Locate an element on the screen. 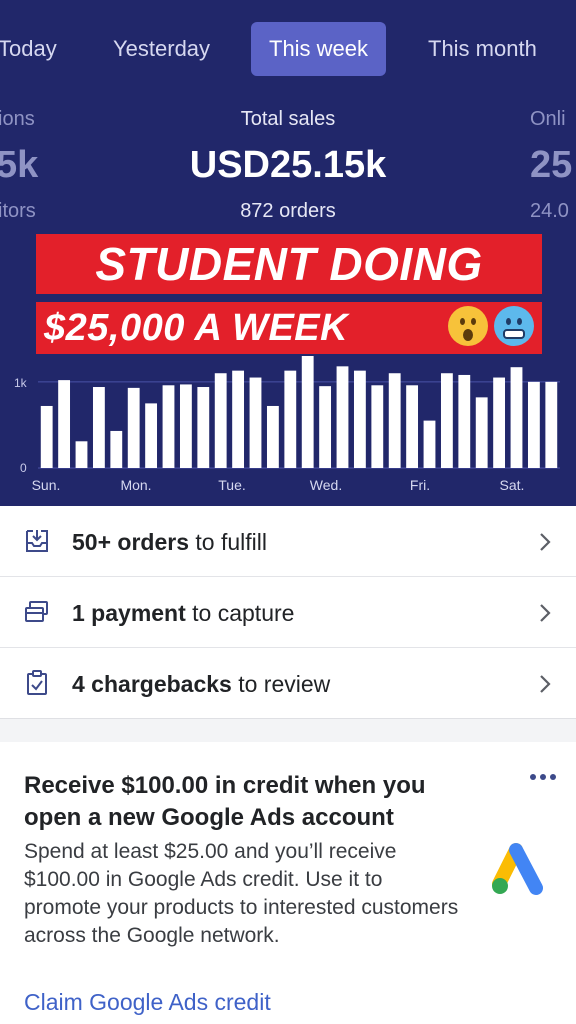 The width and height of the screenshot is (576, 1024). tab-today: Today is located at coordinates (28, 49).